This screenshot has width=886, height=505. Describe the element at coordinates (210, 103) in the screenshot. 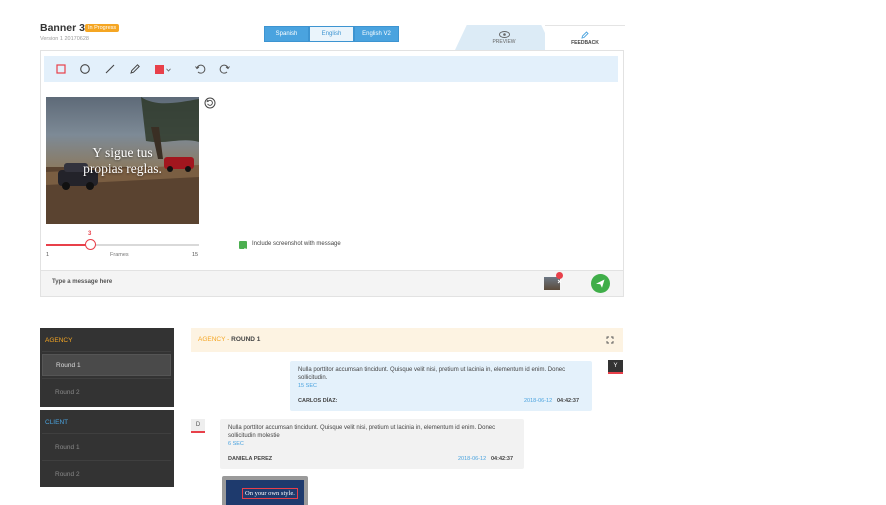

I see `reset-icon` at that location.